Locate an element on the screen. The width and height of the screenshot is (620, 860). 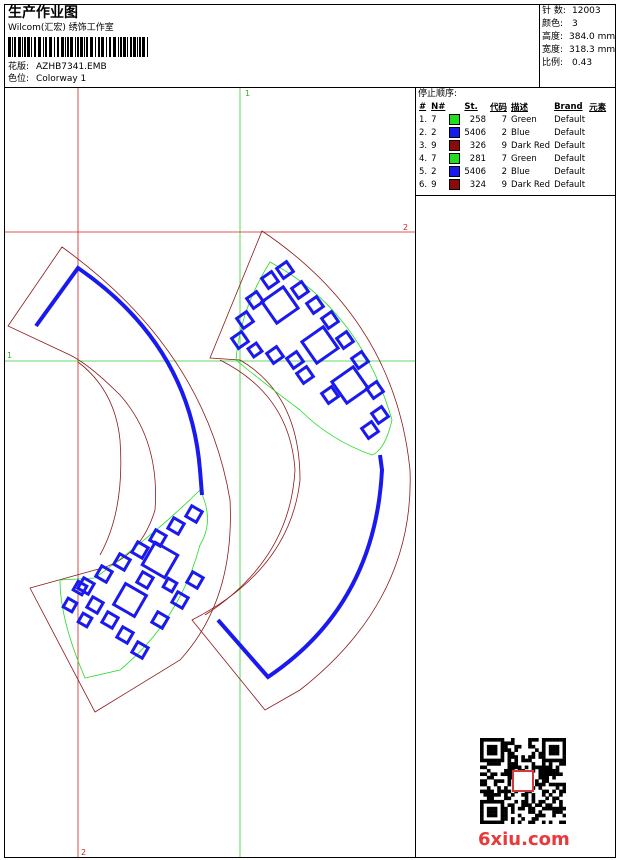
guide-label-v-red: 2 is located at coordinates (83, 852).